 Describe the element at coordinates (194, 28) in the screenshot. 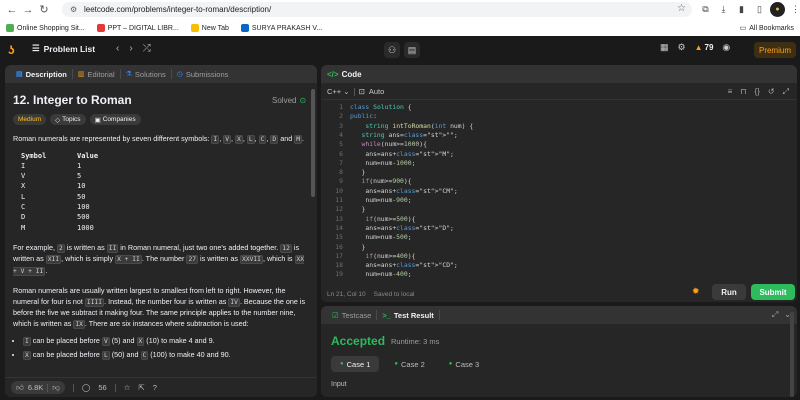

I see `bookmark-favicon` at that location.